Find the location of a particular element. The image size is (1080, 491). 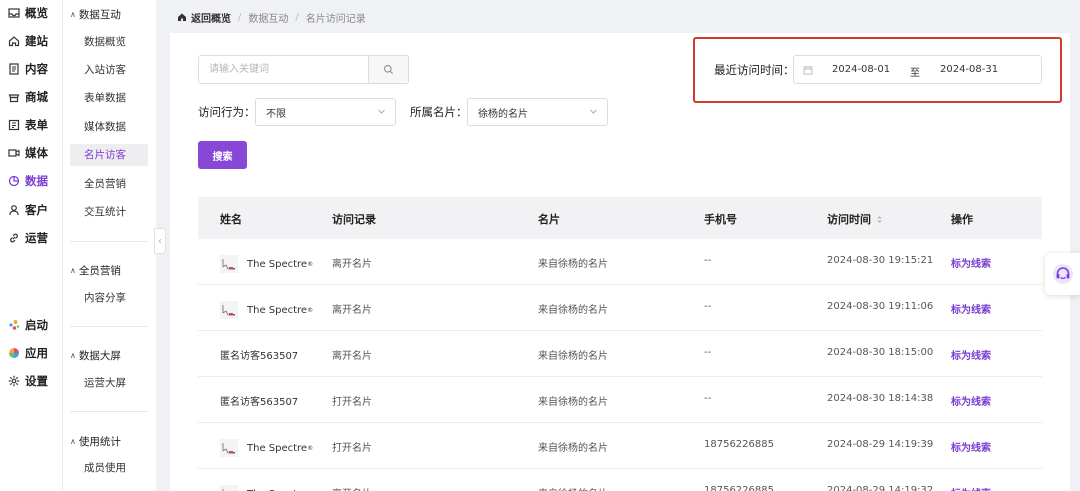

subnav-group-header: ∧ 数据互动 is located at coordinates (95, 14).